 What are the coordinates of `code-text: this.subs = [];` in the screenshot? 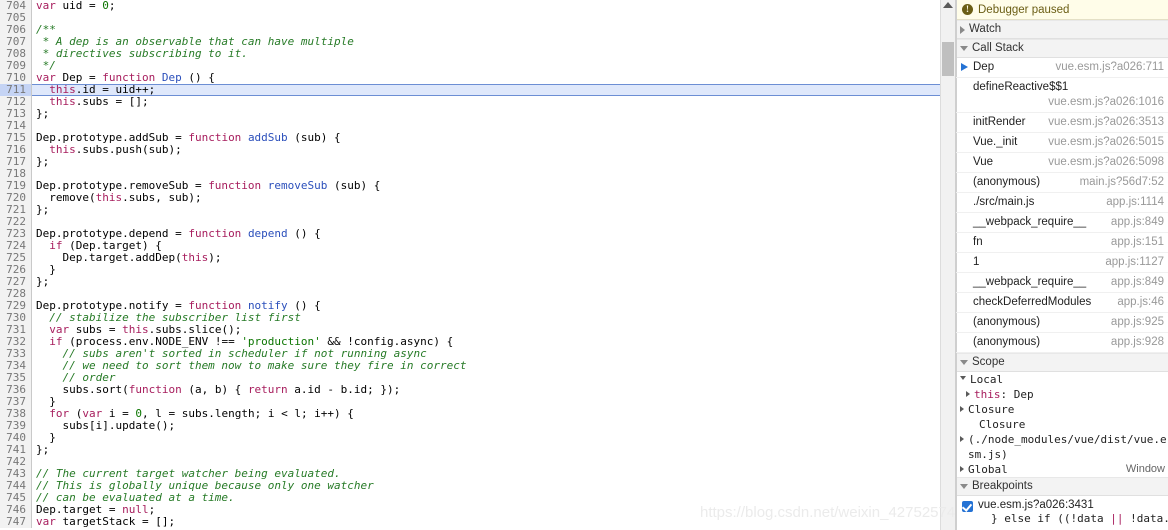 It's located at (486, 102).